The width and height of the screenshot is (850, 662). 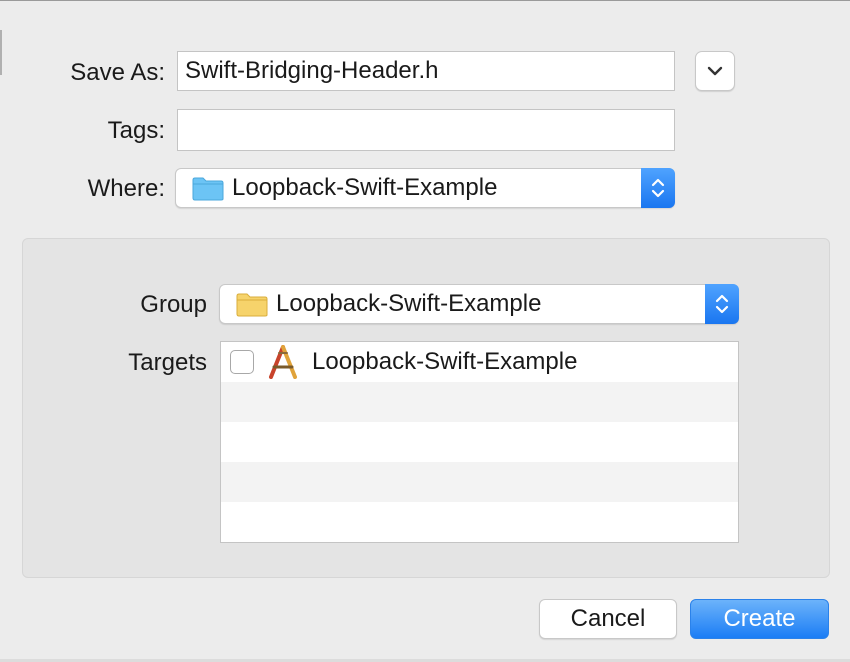 I want to click on create-button: Create, so click(x=759, y=619).